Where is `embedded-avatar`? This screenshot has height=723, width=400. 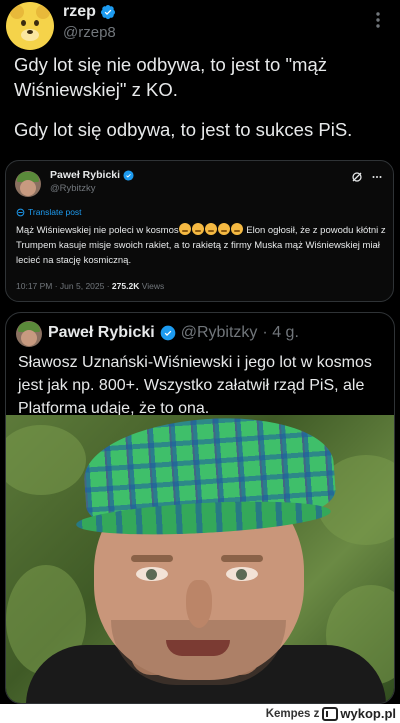
embedded-avatar is located at coordinates (29, 334).